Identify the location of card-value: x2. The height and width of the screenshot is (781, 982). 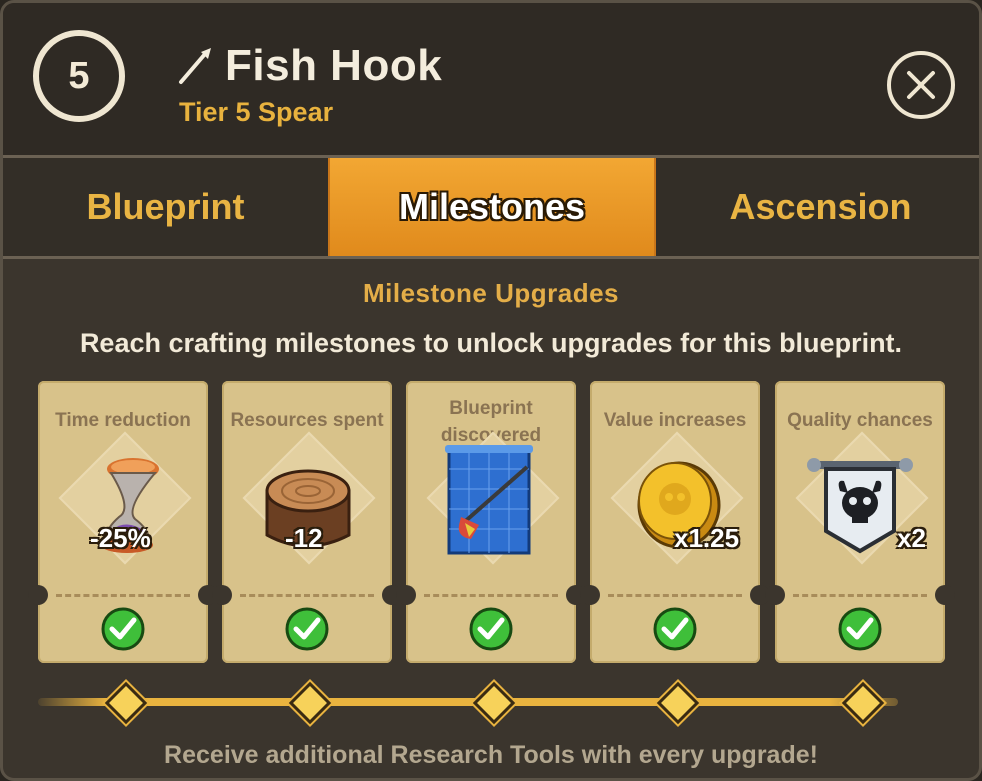
(911, 538).